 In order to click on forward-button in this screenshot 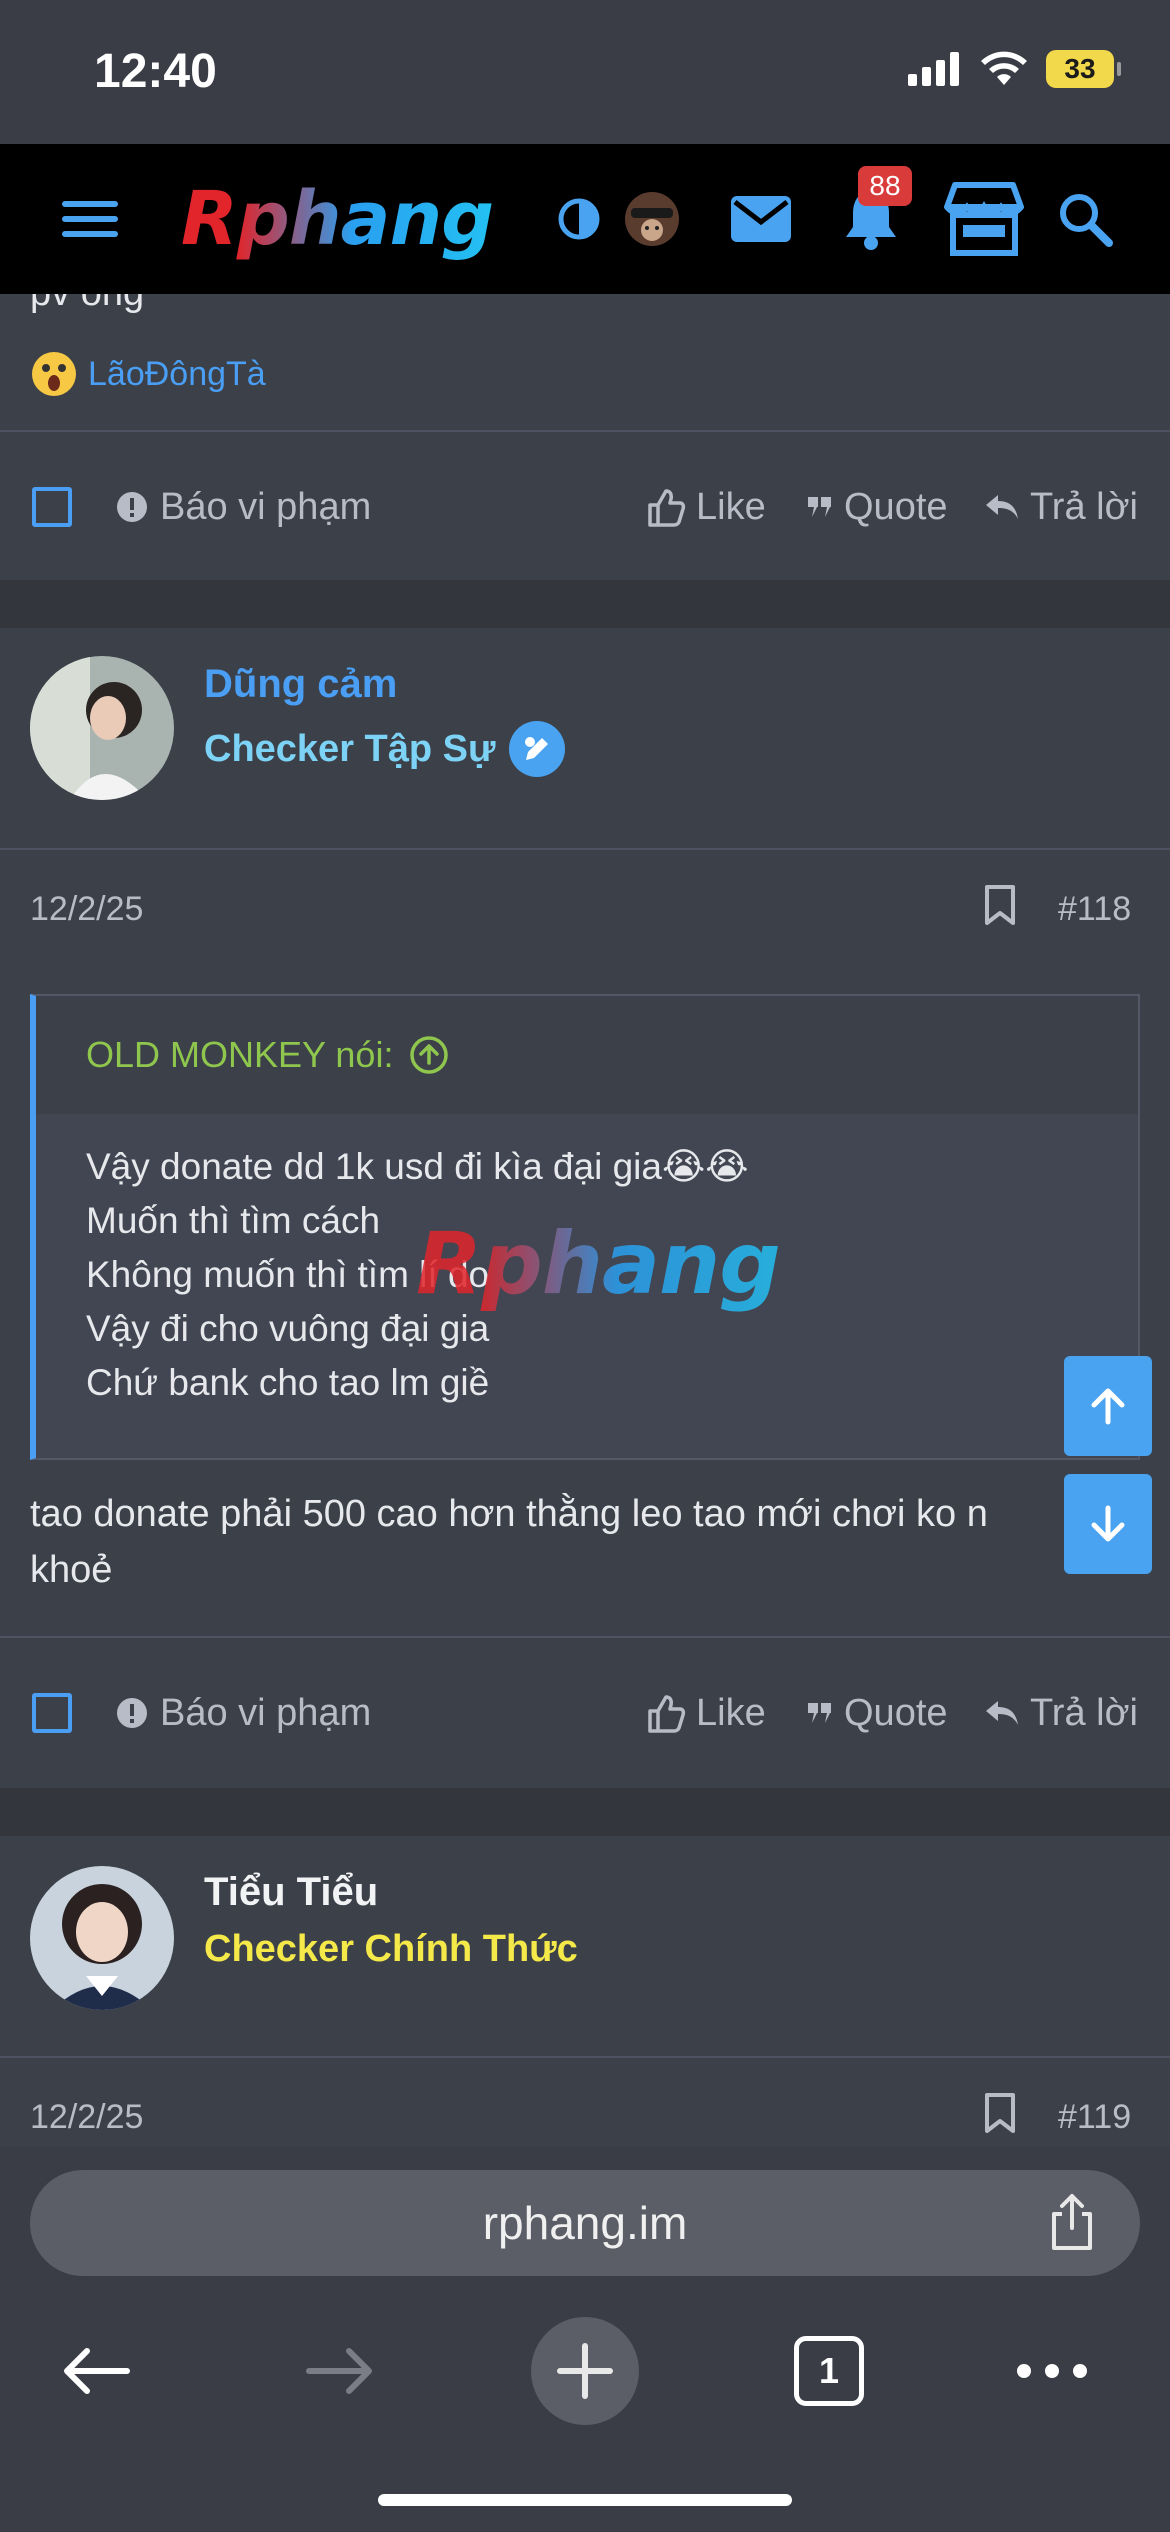, I will do `click(340, 2371)`.